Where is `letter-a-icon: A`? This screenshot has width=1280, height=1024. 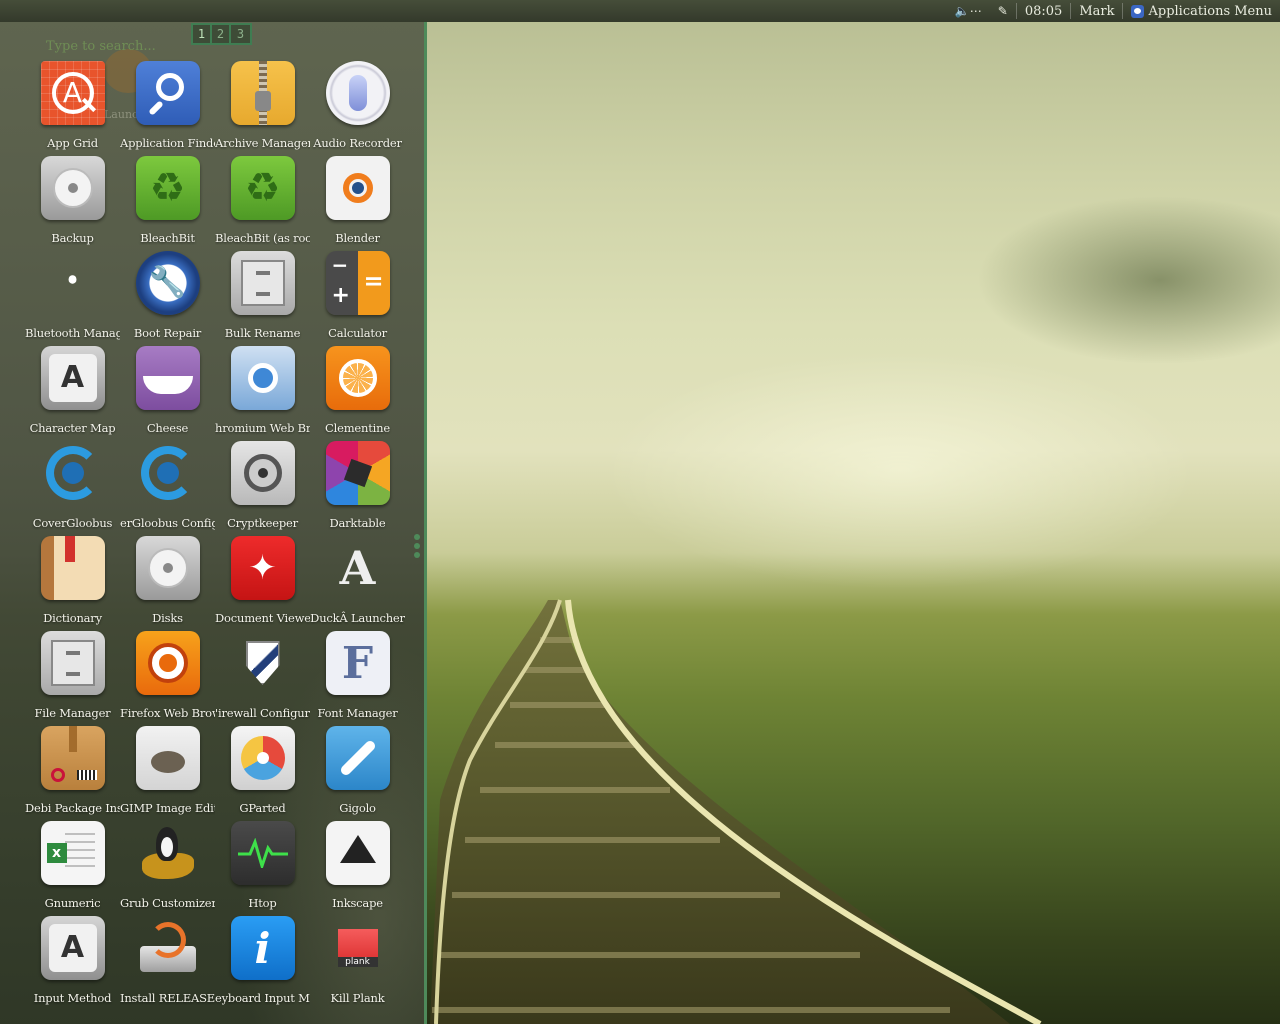
letter-a-icon: A is located at coordinates (357, 568).